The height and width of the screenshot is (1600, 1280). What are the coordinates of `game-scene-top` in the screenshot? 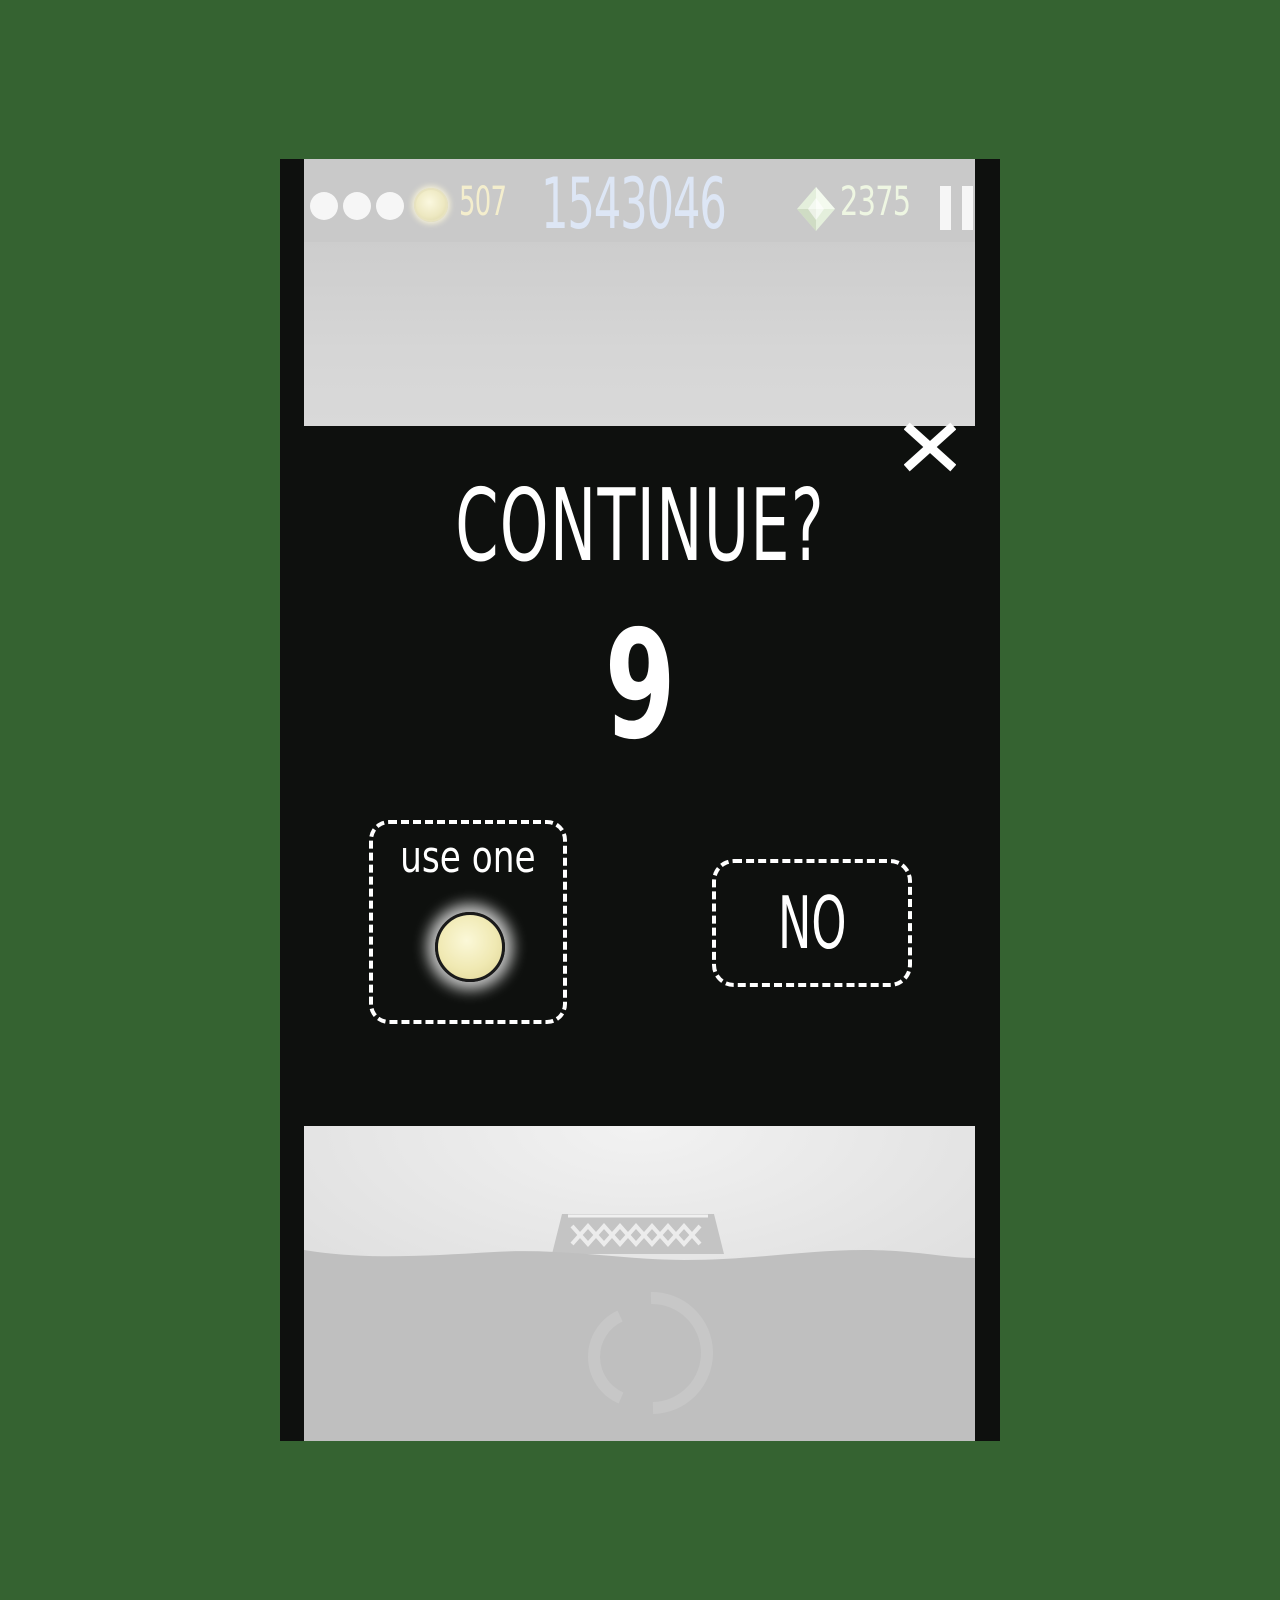 It's located at (639, 334).